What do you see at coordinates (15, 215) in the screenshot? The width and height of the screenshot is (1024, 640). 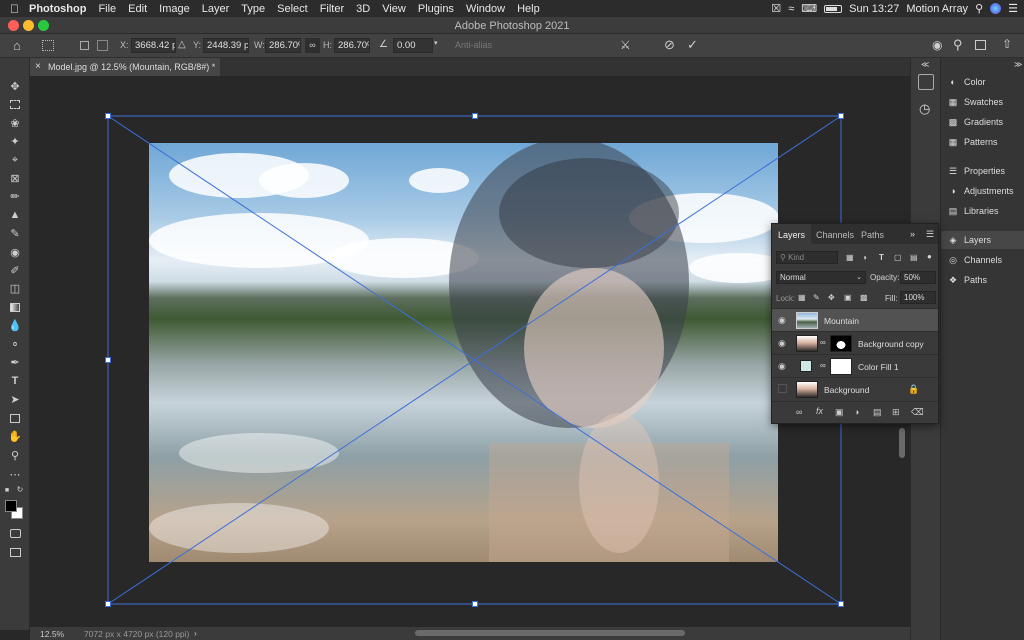 I see `healing-brush-tool-icon: ▲` at bounding box center [15, 215].